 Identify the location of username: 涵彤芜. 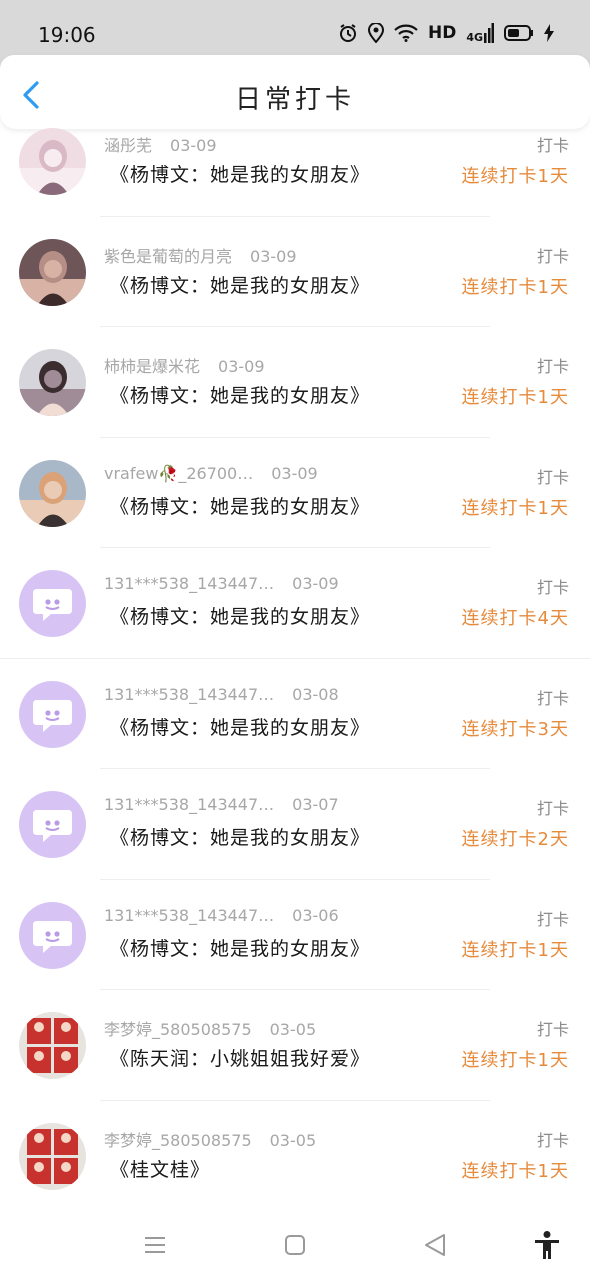
(128, 145).